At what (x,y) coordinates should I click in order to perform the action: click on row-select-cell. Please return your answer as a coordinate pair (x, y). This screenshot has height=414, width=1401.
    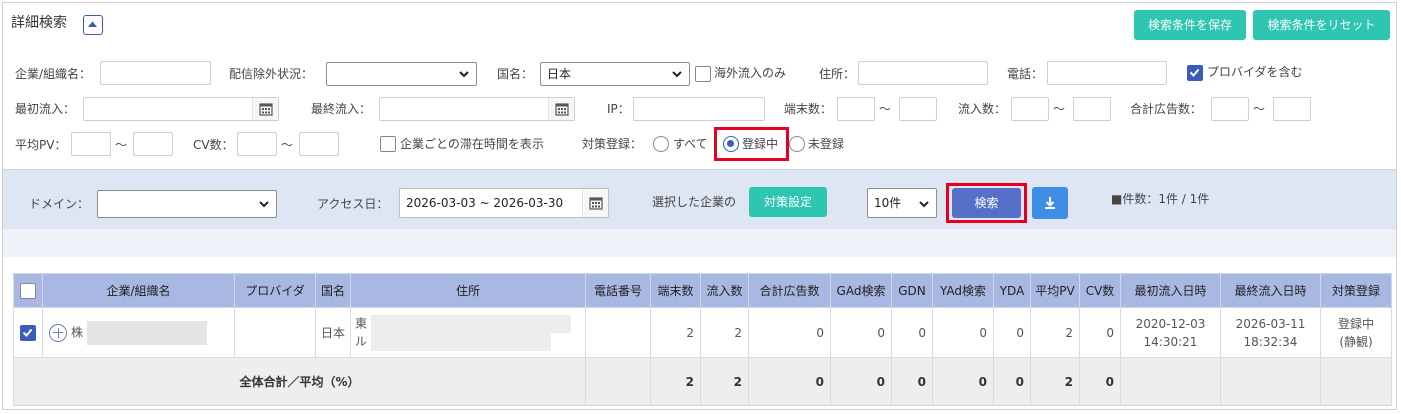
    Looking at the image, I should click on (28, 332).